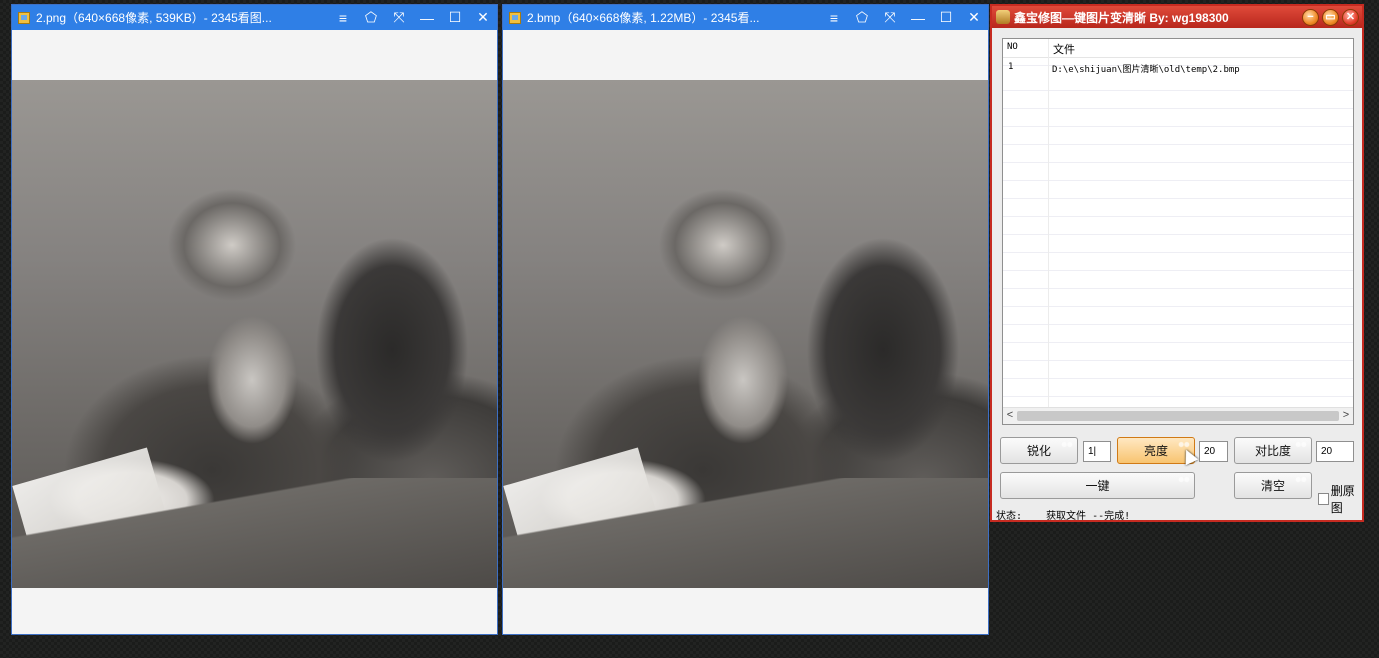 The height and width of the screenshot is (658, 1379). I want to click on column-header-file: 文件, so click(1064, 49).